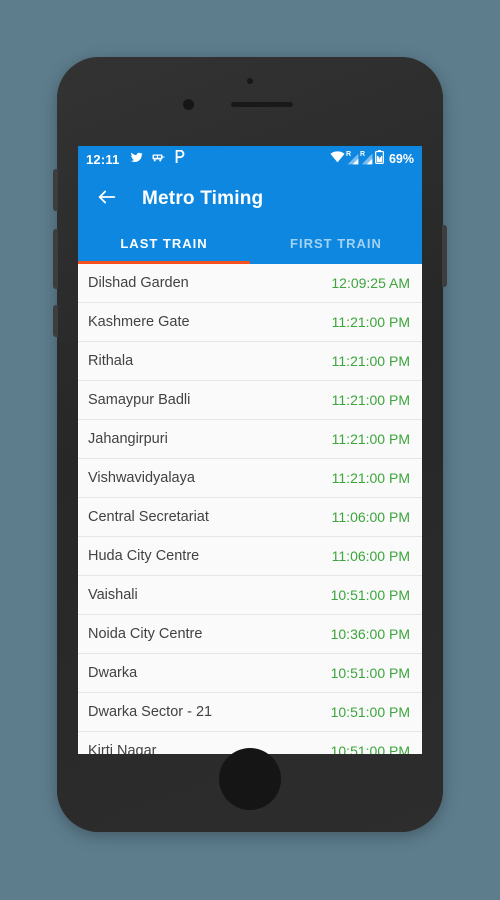 This screenshot has height=900, width=500. Describe the element at coordinates (444, 256) in the screenshot. I see `power-button` at that location.